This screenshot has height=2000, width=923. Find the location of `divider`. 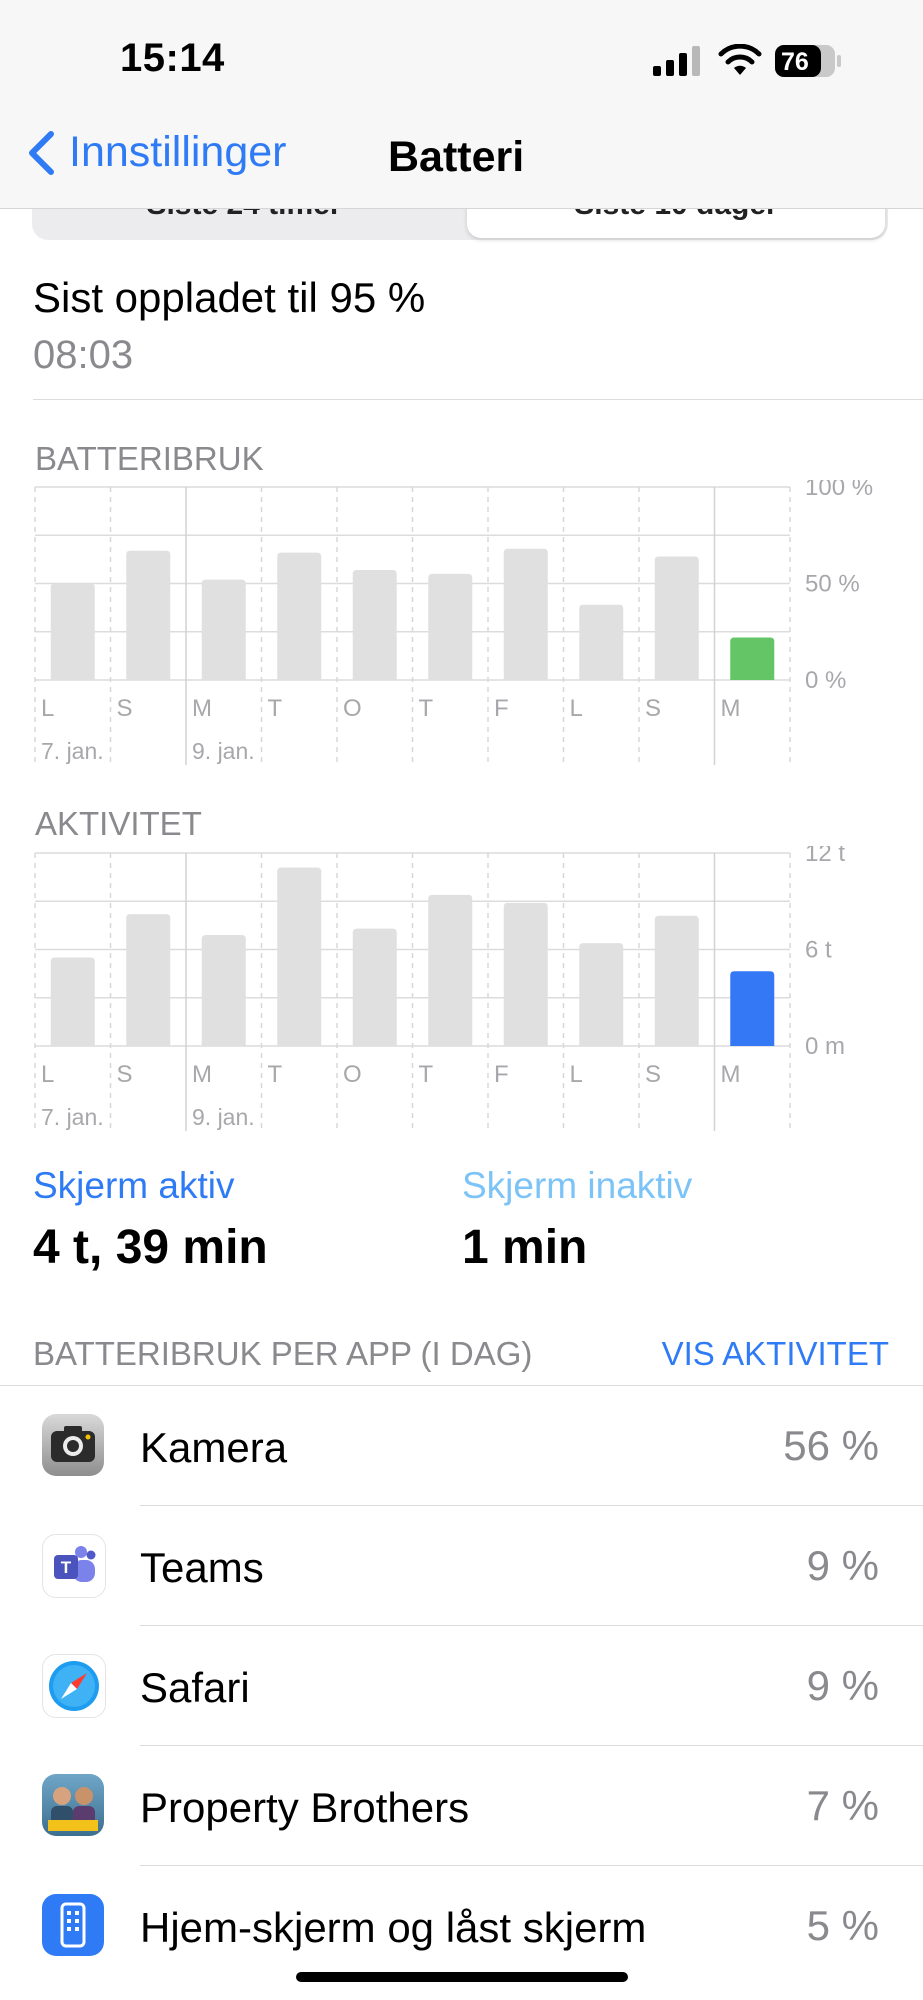

divider is located at coordinates (478, 399).